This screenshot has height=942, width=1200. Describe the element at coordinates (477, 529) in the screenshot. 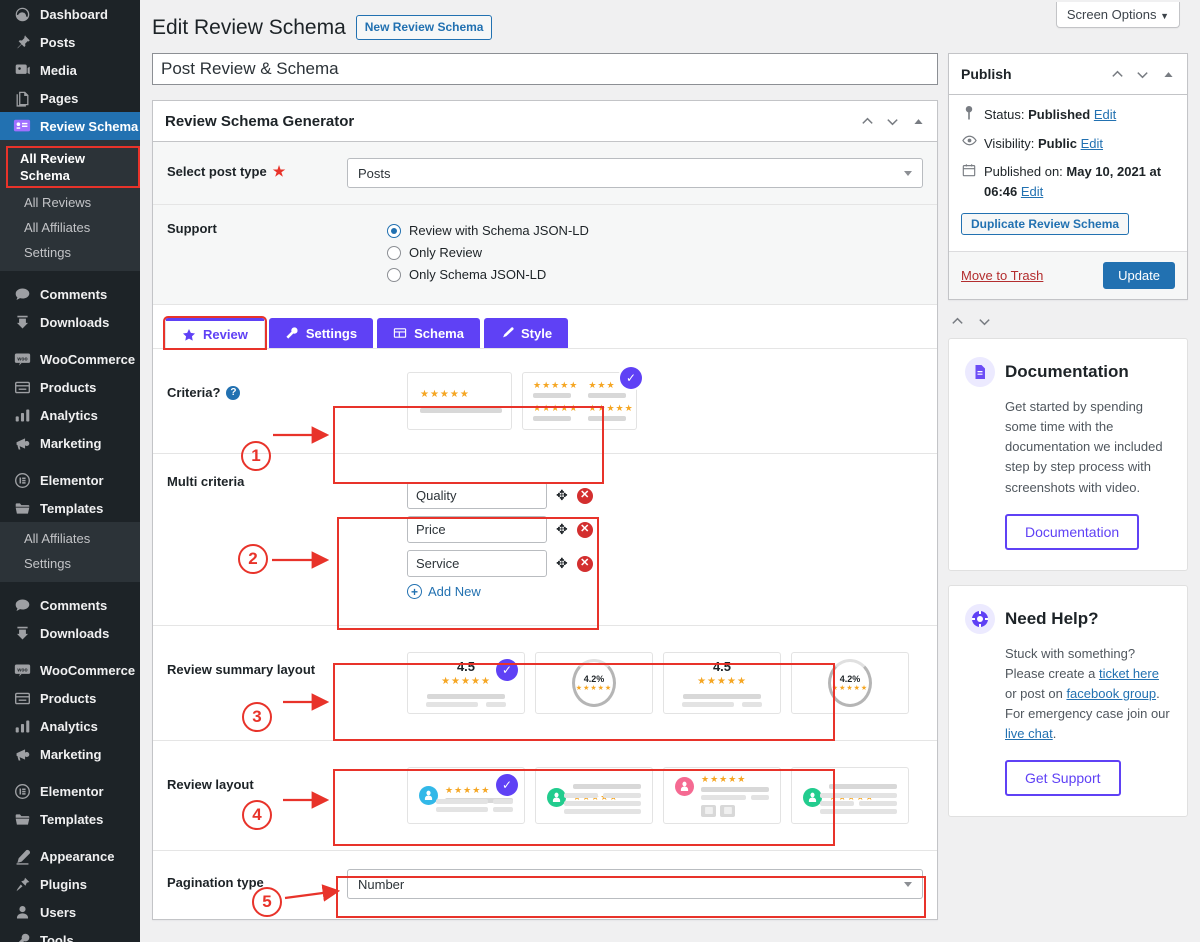

I see `criteria-name-input: Price` at that location.